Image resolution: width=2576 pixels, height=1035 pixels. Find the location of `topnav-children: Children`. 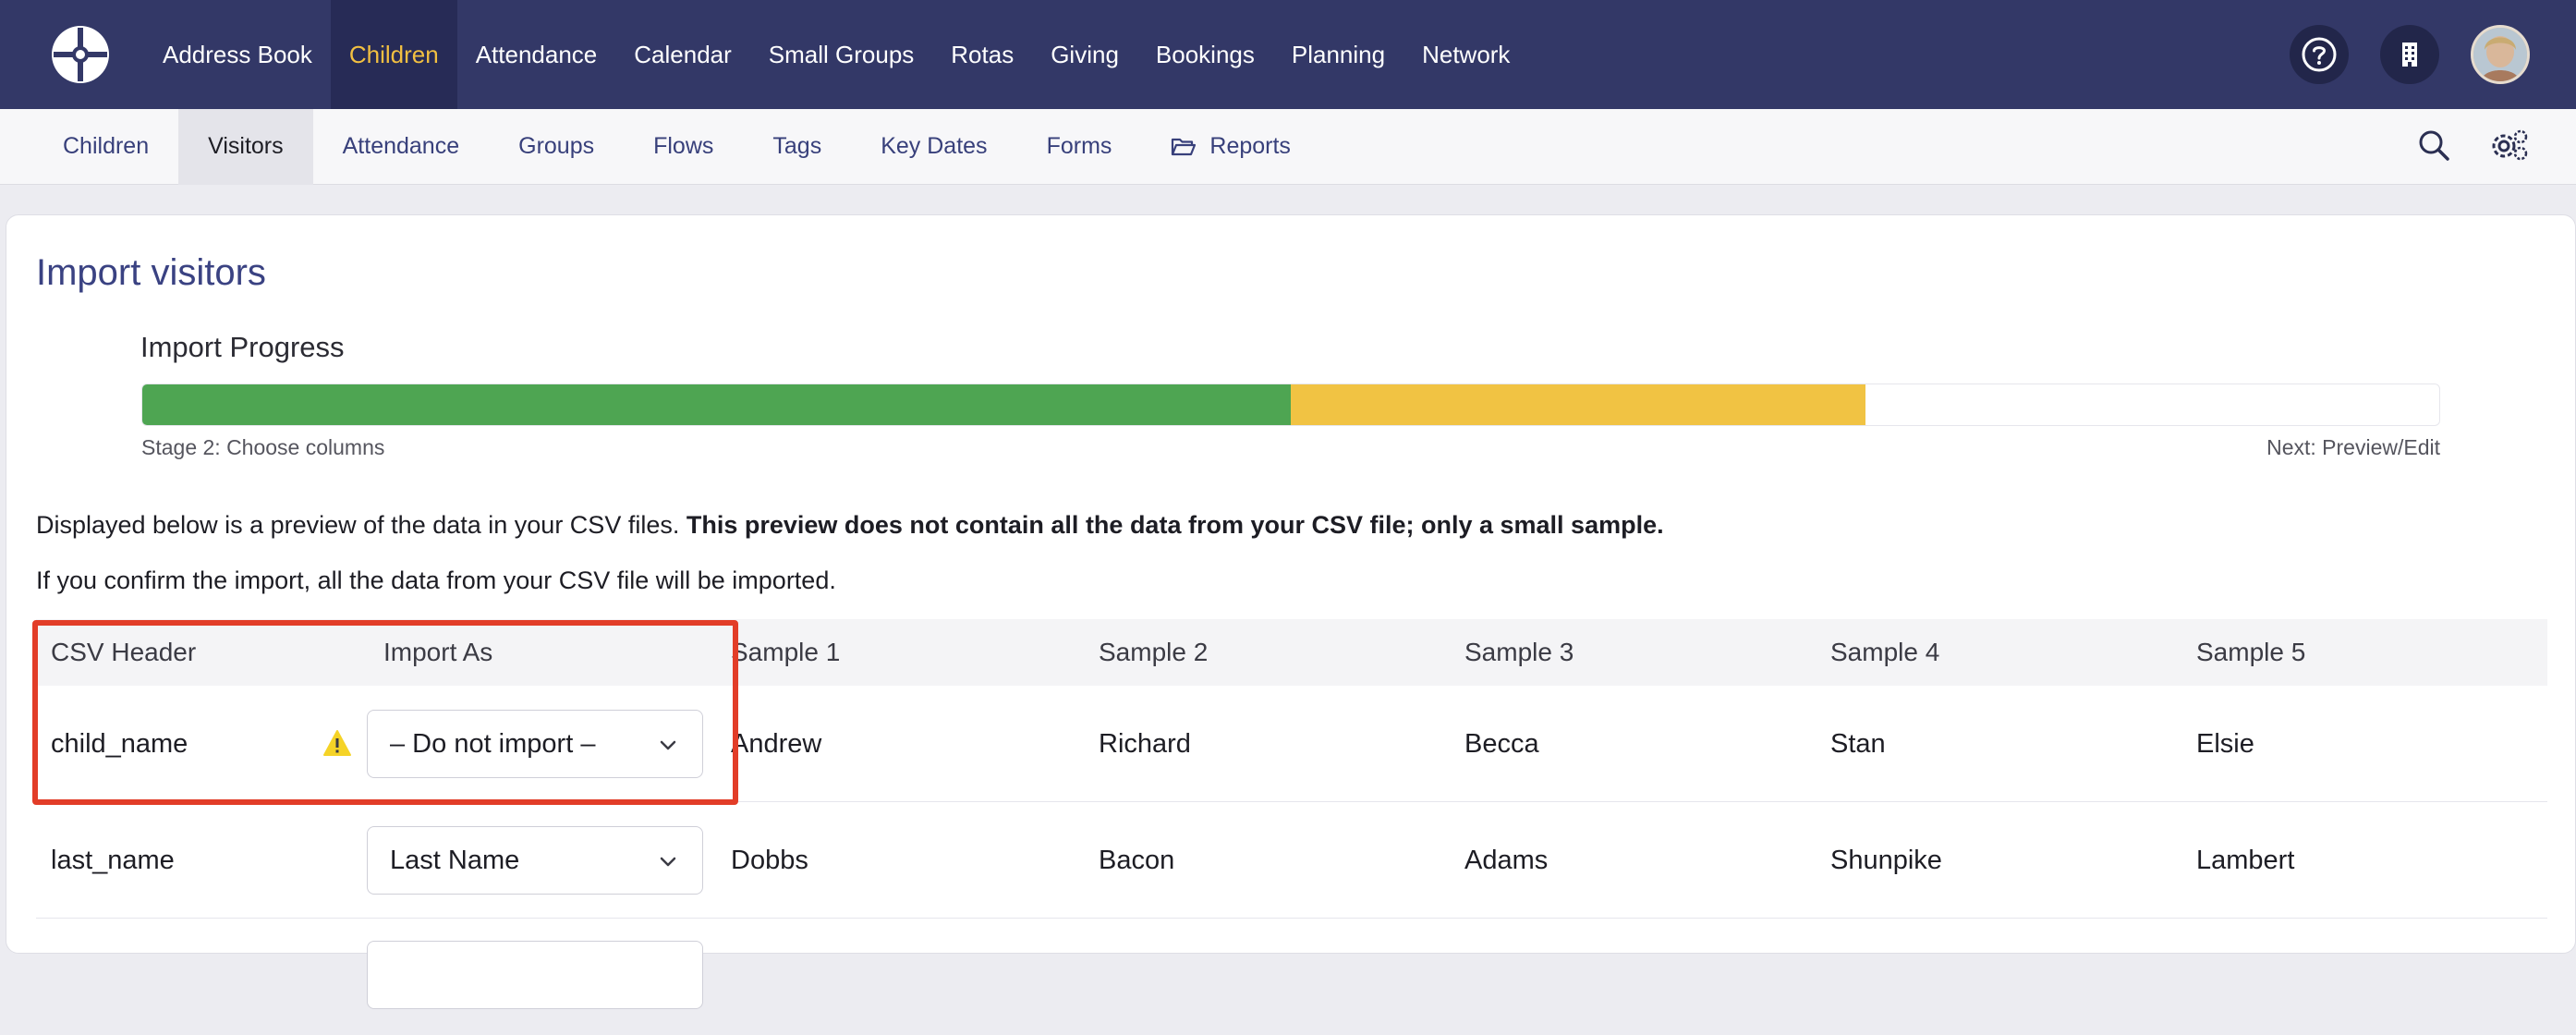

topnav-children: Children is located at coordinates (393, 54).